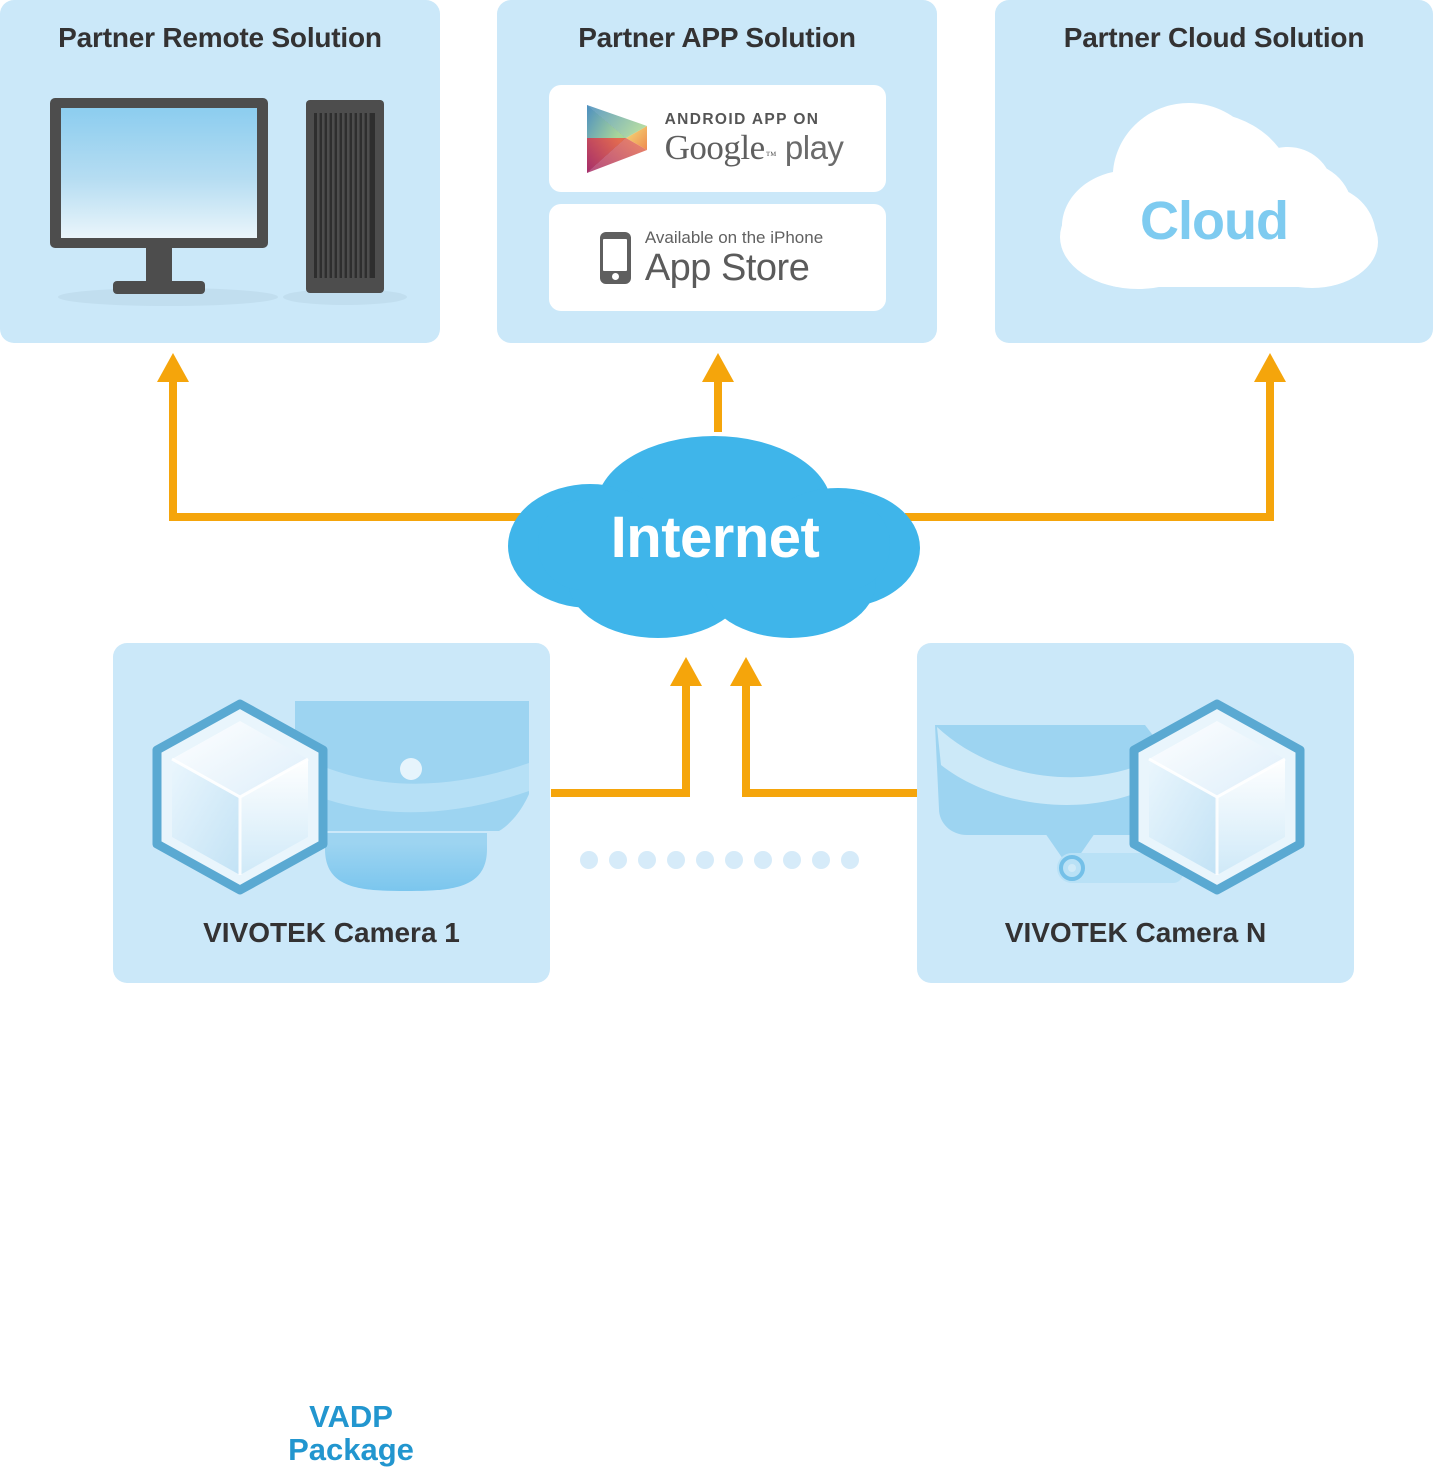 Image resolution: width=1433 pixels, height=1467 pixels. Describe the element at coordinates (1135, 932) in the screenshot. I see `camera-title-n: VIVOTEK Camera N` at that location.